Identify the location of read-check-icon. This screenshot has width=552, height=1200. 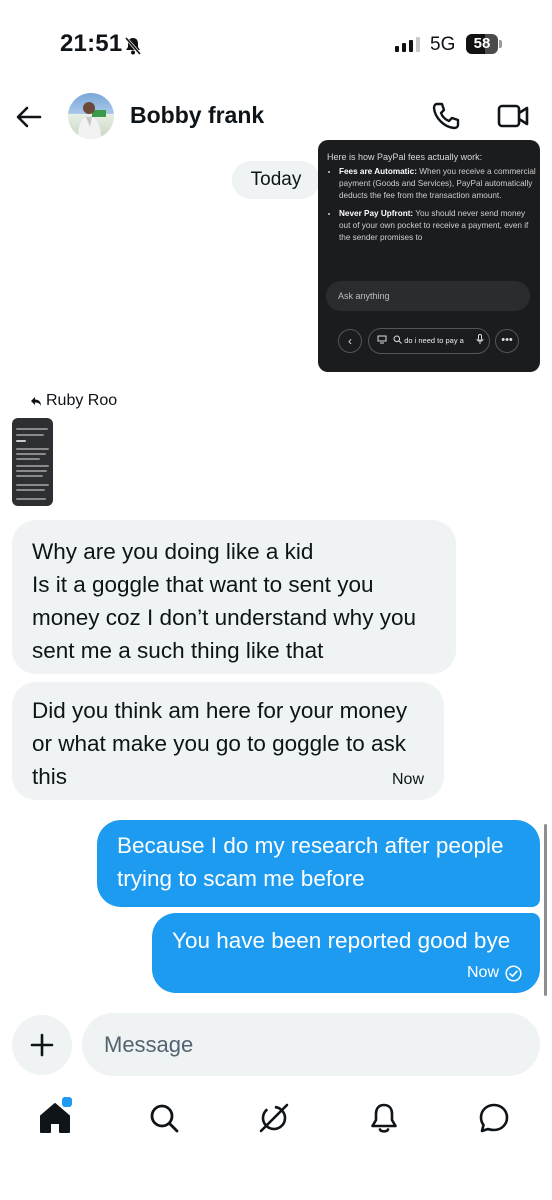
(513, 973).